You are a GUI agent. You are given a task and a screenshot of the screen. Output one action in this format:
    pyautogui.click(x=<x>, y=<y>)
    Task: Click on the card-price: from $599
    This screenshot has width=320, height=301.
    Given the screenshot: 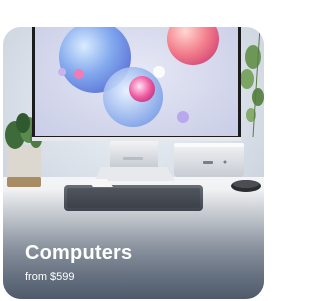 What is the action you would take?
    pyautogui.click(x=50, y=277)
    